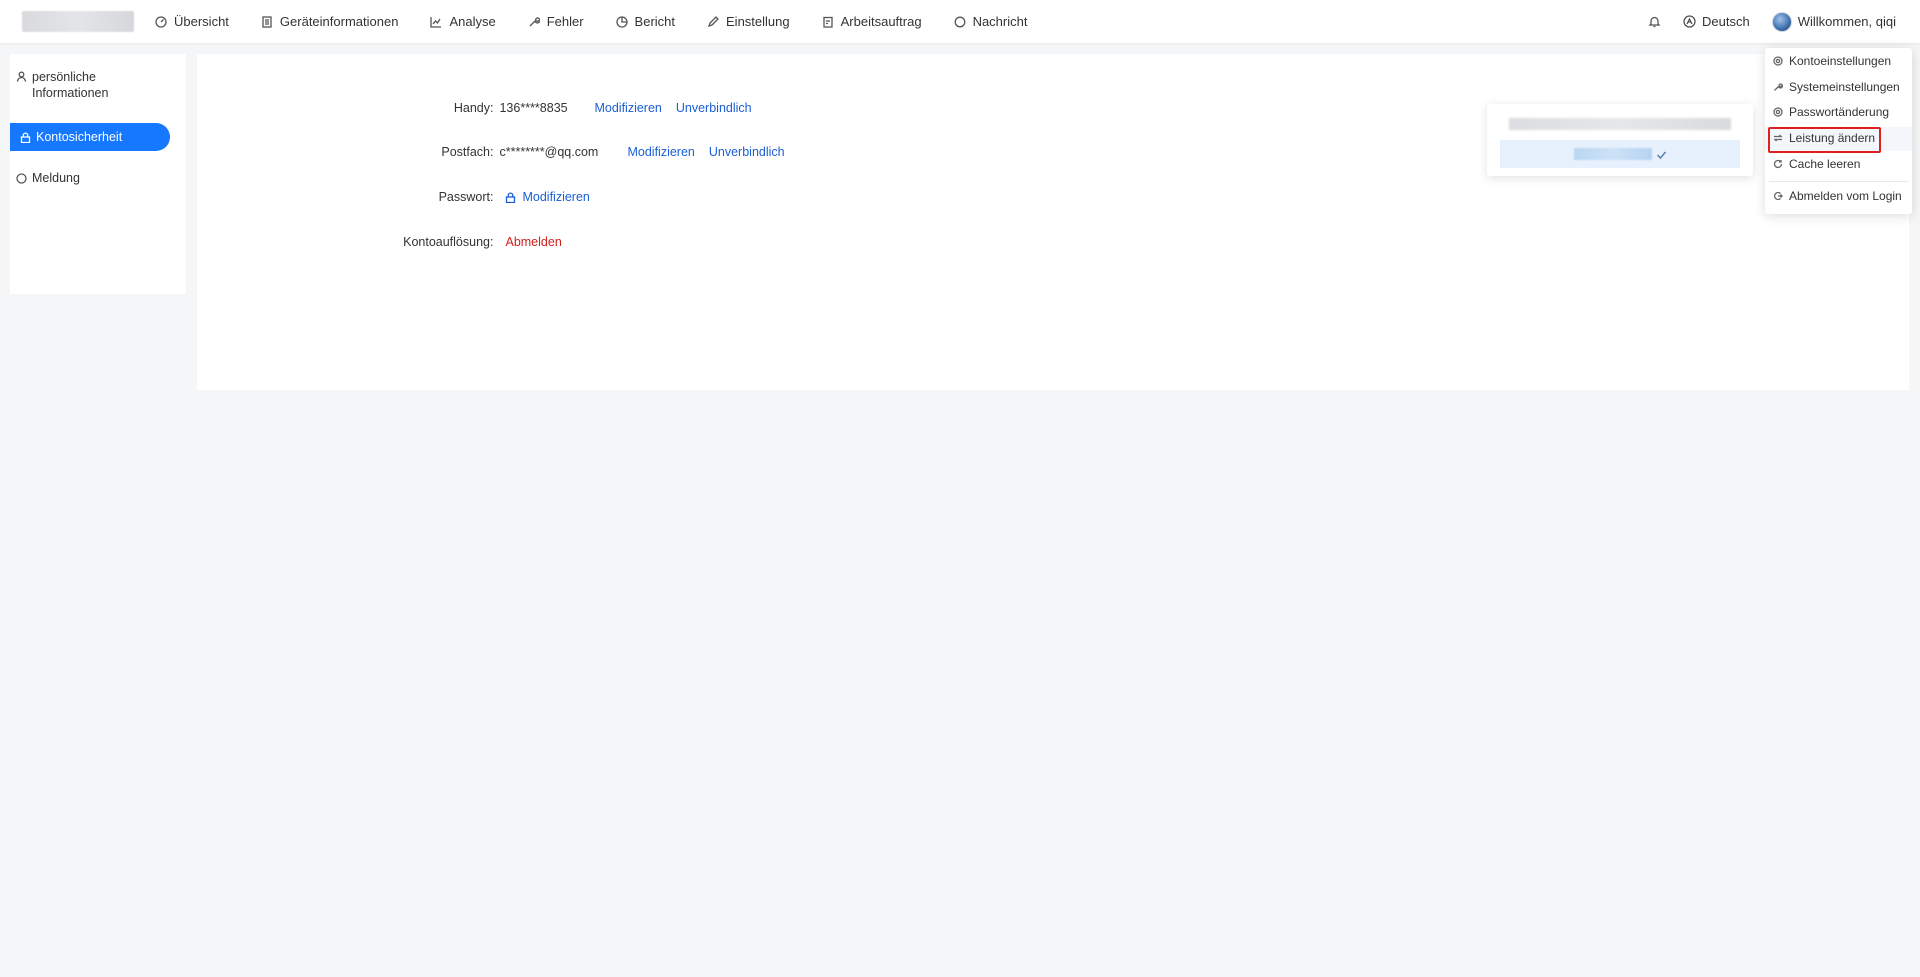 Image resolution: width=1920 pixels, height=977 pixels. I want to click on list-icon, so click(267, 21).